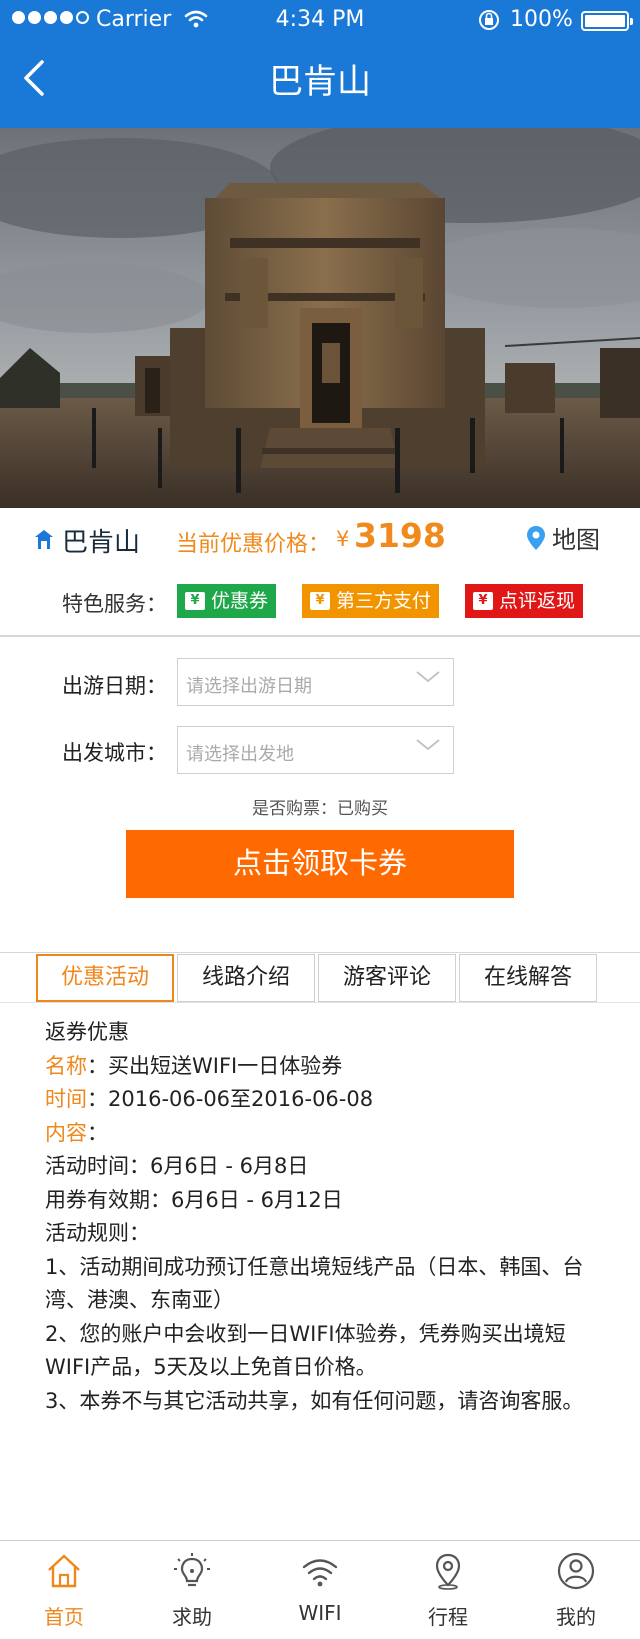 The image size is (640, 1639). Describe the element at coordinates (320, 864) in the screenshot. I see `claim-coupon-button: 点击领取卡券` at that location.